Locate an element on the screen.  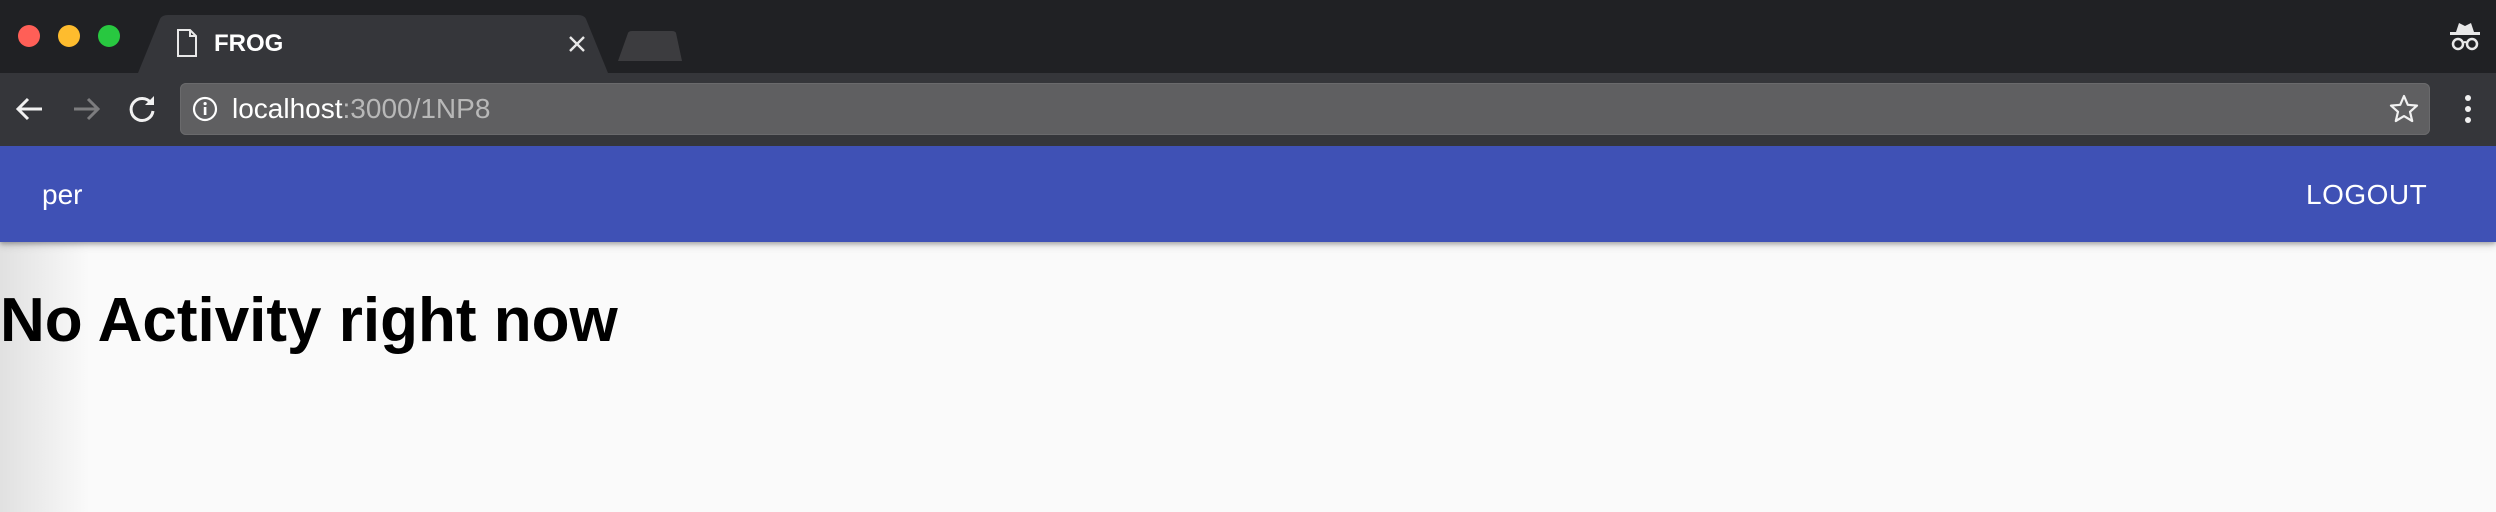
info-icon is located at coordinates (205, 109).